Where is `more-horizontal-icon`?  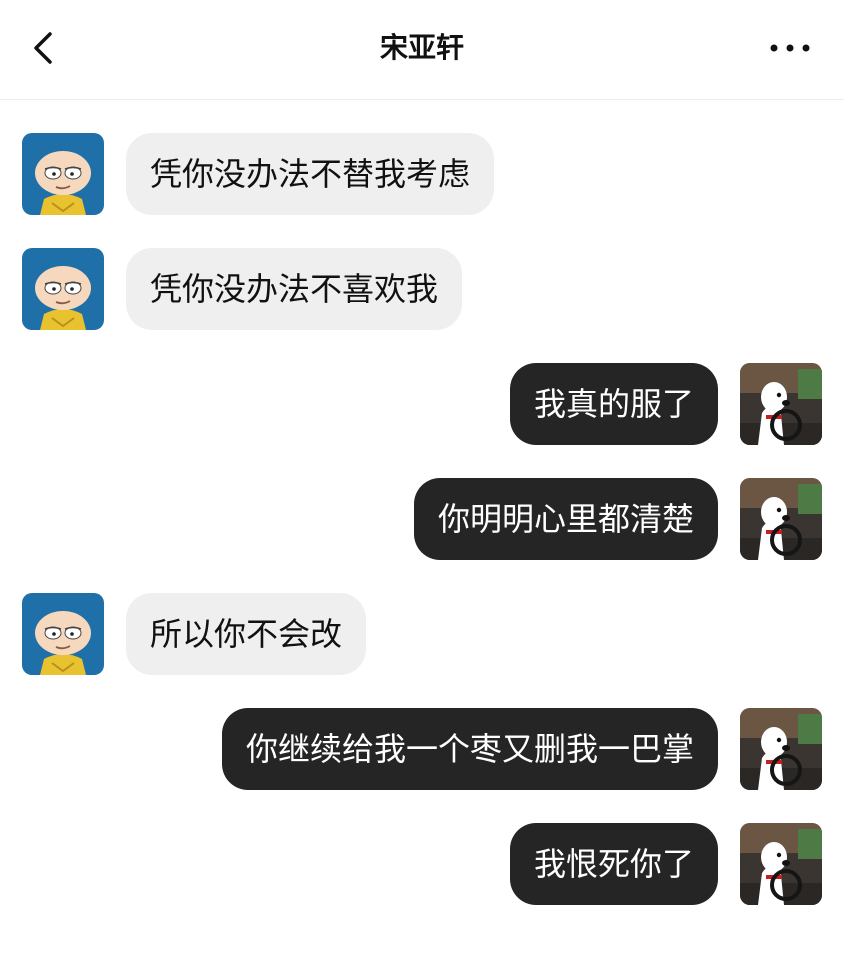
more-horizontal-icon is located at coordinates (790, 48).